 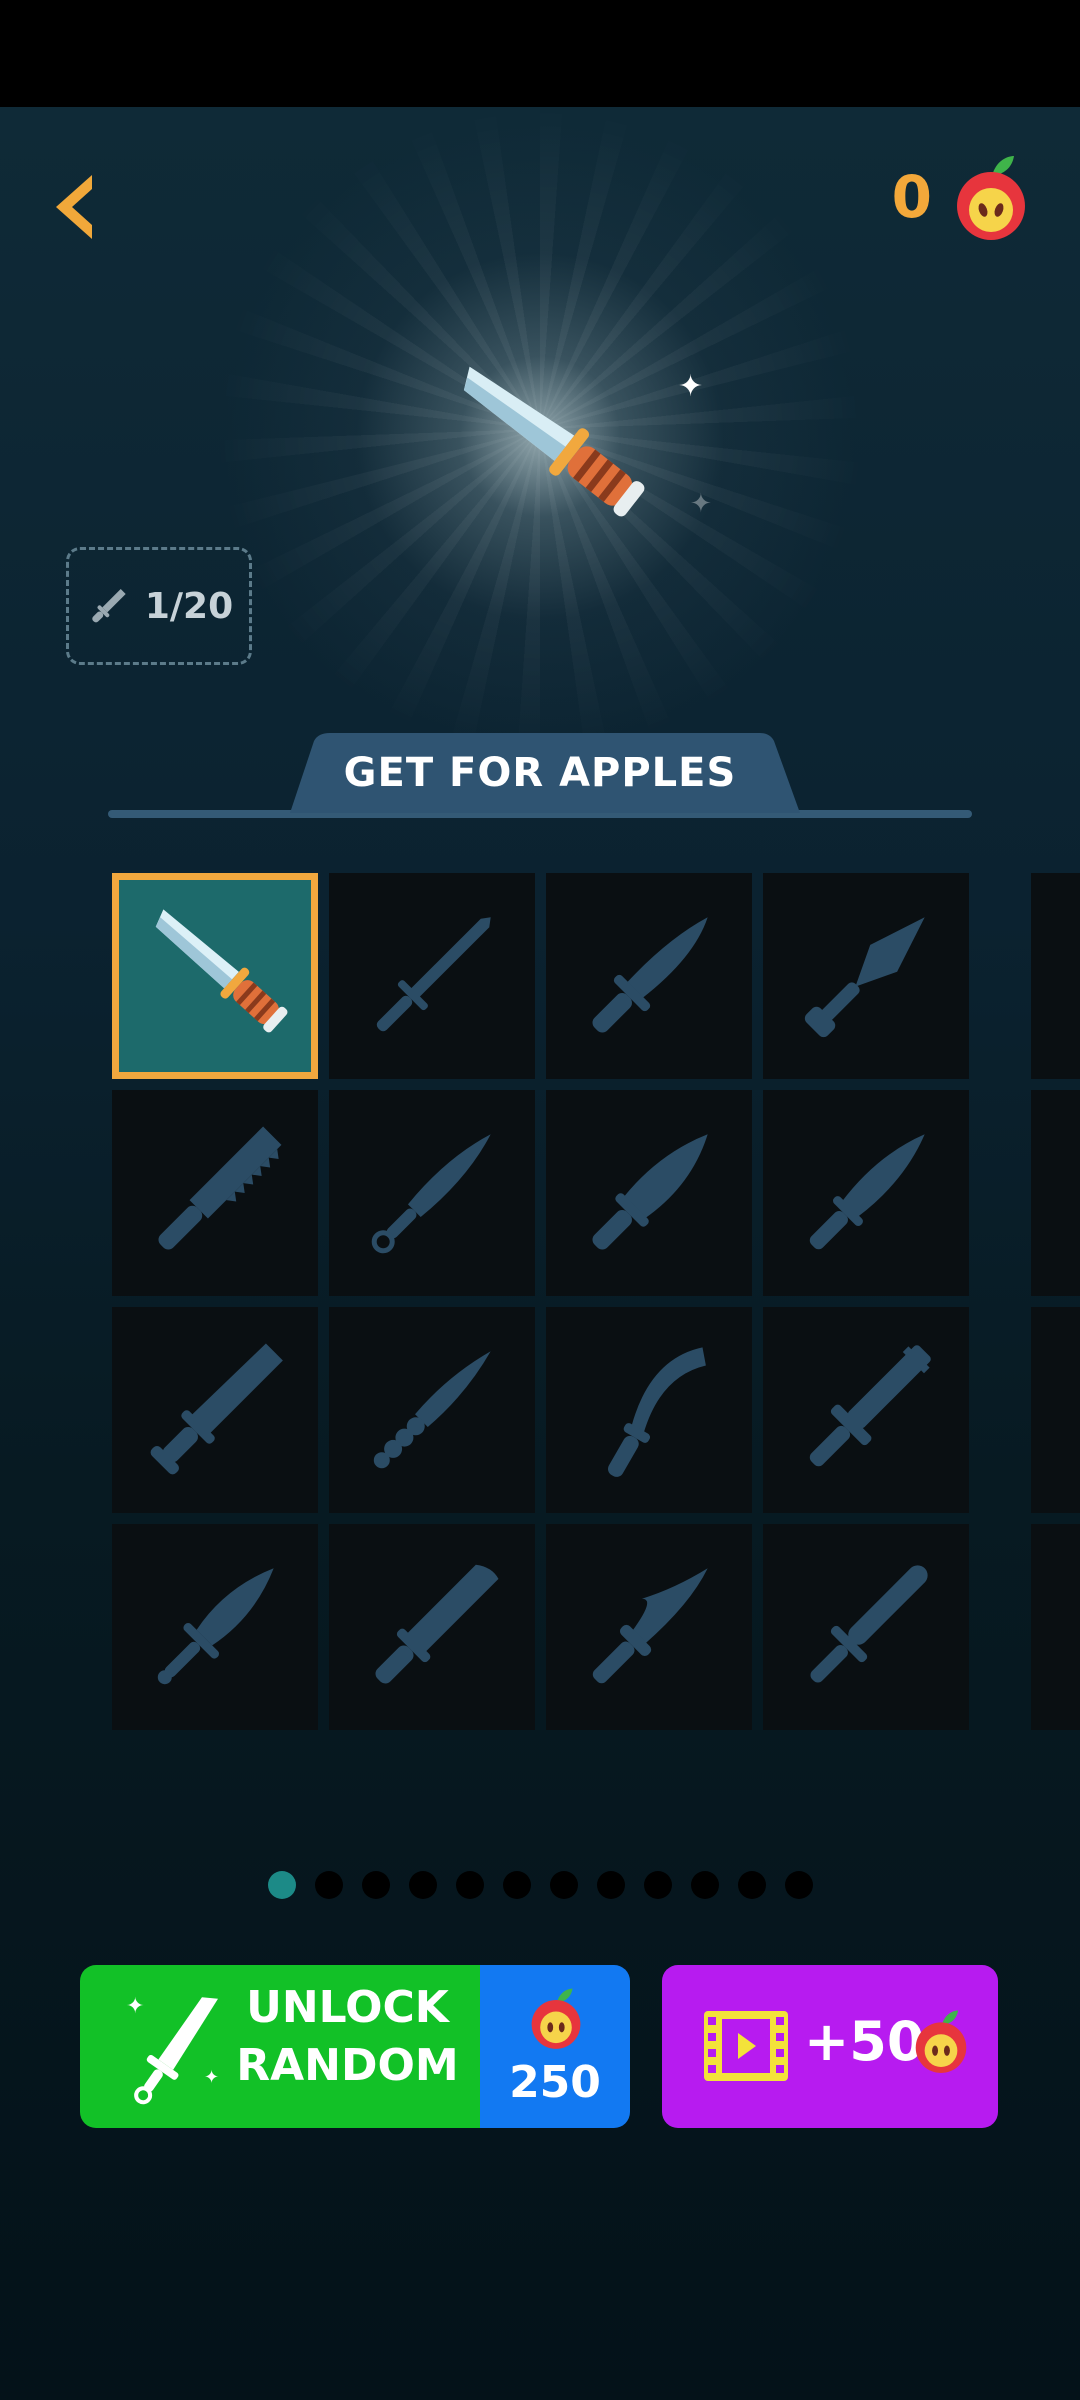 What do you see at coordinates (221, 971) in the screenshot?
I see `hunting-knife-icon` at bounding box center [221, 971].